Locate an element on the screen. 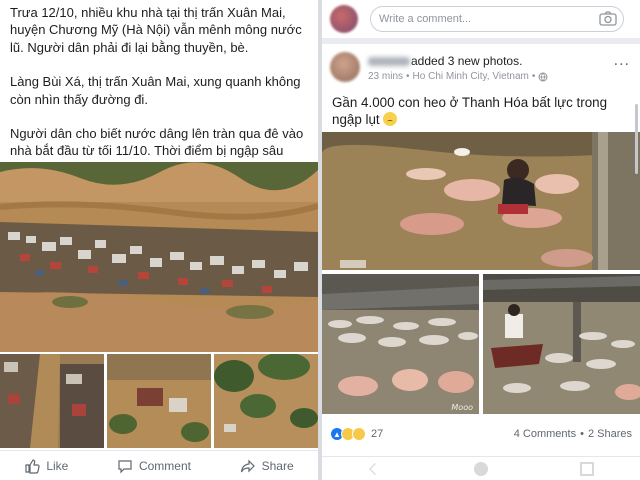 Image resolution: width=640 pixels, height=480 pixels. share-count: 2 Shares is located at coordinates (610, 434).